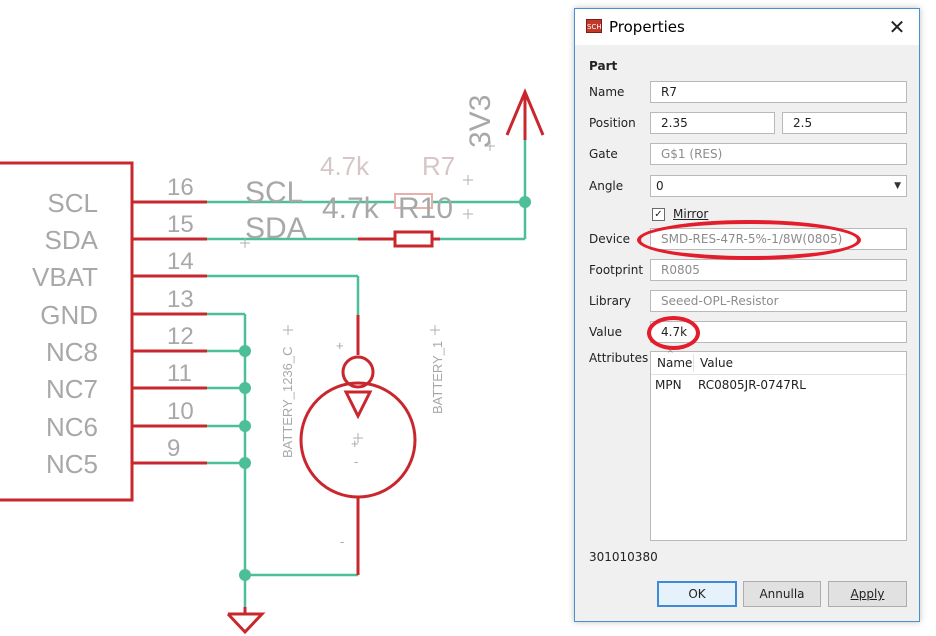 The image size is (936, 636). What do you see at coordinates (355, 443) in the screenshot?
I see `battery-inner-plus: +` at bounding box center [355, 443].